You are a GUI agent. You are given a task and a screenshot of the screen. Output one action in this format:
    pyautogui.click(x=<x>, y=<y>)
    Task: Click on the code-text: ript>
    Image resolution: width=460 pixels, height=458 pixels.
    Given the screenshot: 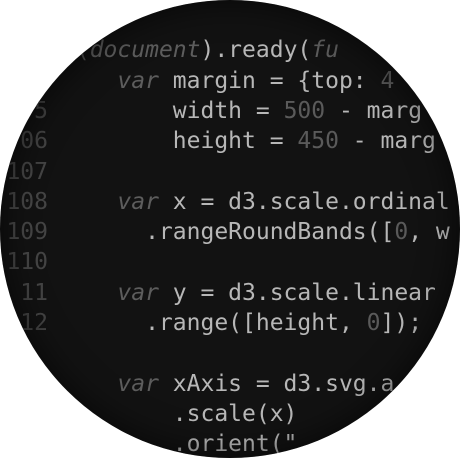 What is the action you would take?
    pyautogui.click(x=96, y=20)
    